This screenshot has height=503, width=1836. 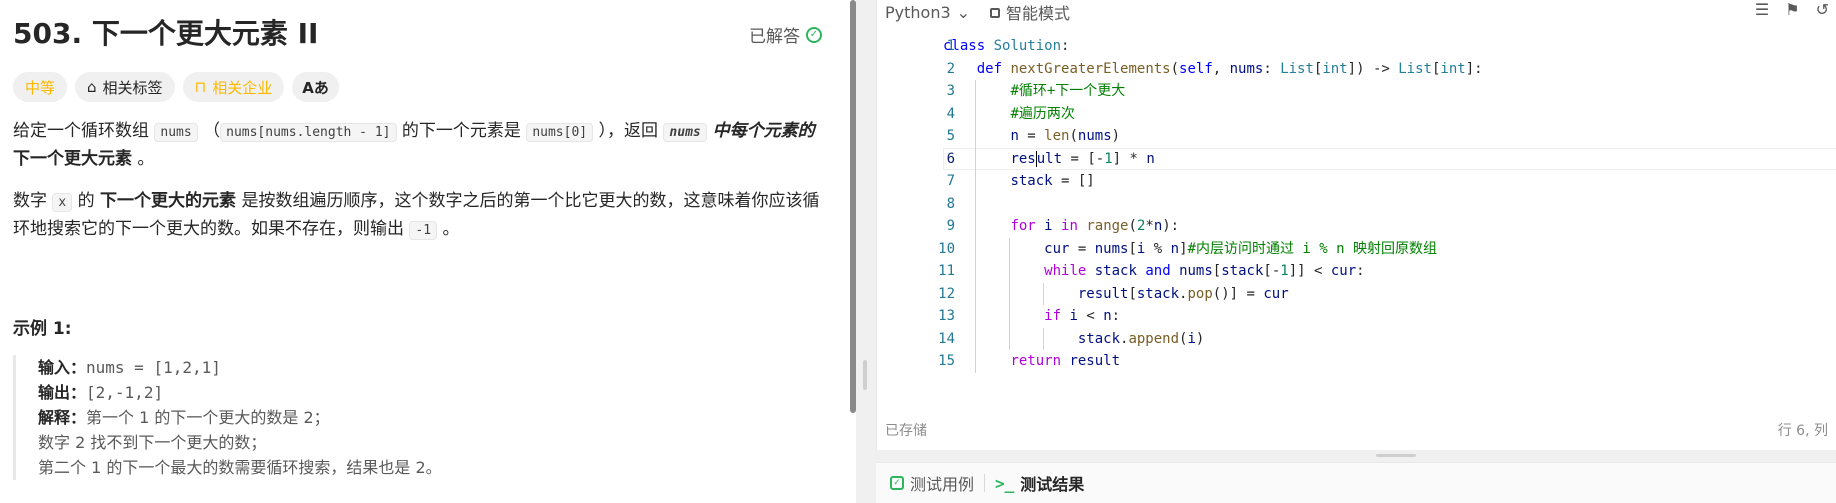 I want to click on code-line: 14 stack.append(i), so click(x=1356, y=338).